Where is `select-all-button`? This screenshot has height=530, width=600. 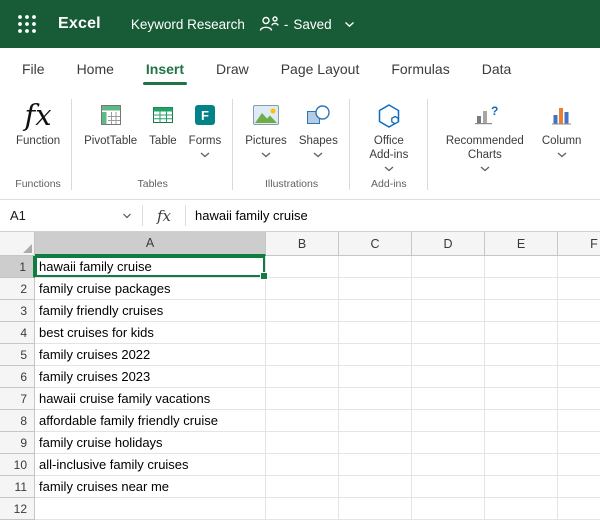
select-all-button is located at coordinates (17, 244).